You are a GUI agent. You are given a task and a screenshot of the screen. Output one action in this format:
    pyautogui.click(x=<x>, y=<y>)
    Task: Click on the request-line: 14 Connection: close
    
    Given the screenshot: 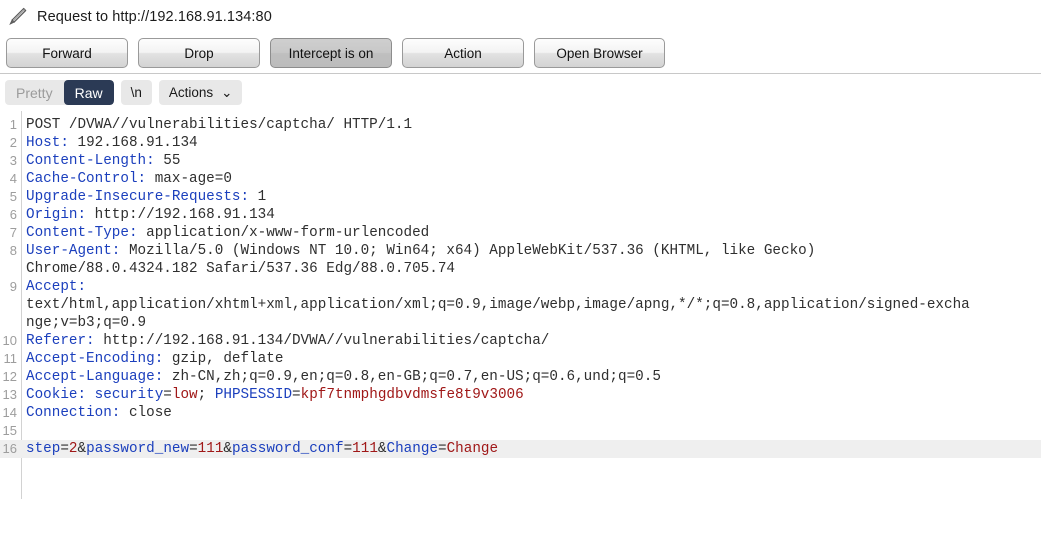 What is the action you would take?
    pyautogui.click(x=520, y=413)
    